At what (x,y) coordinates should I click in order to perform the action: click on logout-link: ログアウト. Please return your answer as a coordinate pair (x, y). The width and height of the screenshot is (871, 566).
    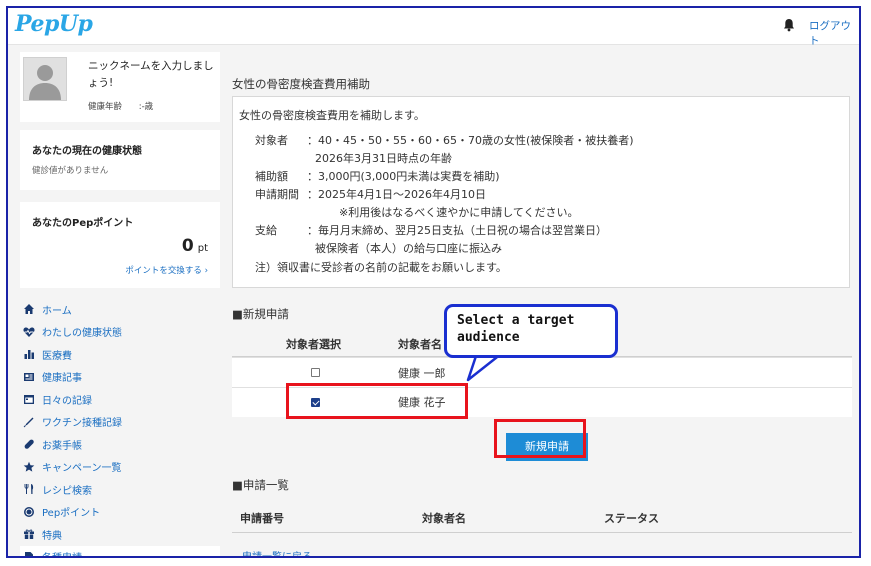
    Looking at the image, I should click on (834, 33).